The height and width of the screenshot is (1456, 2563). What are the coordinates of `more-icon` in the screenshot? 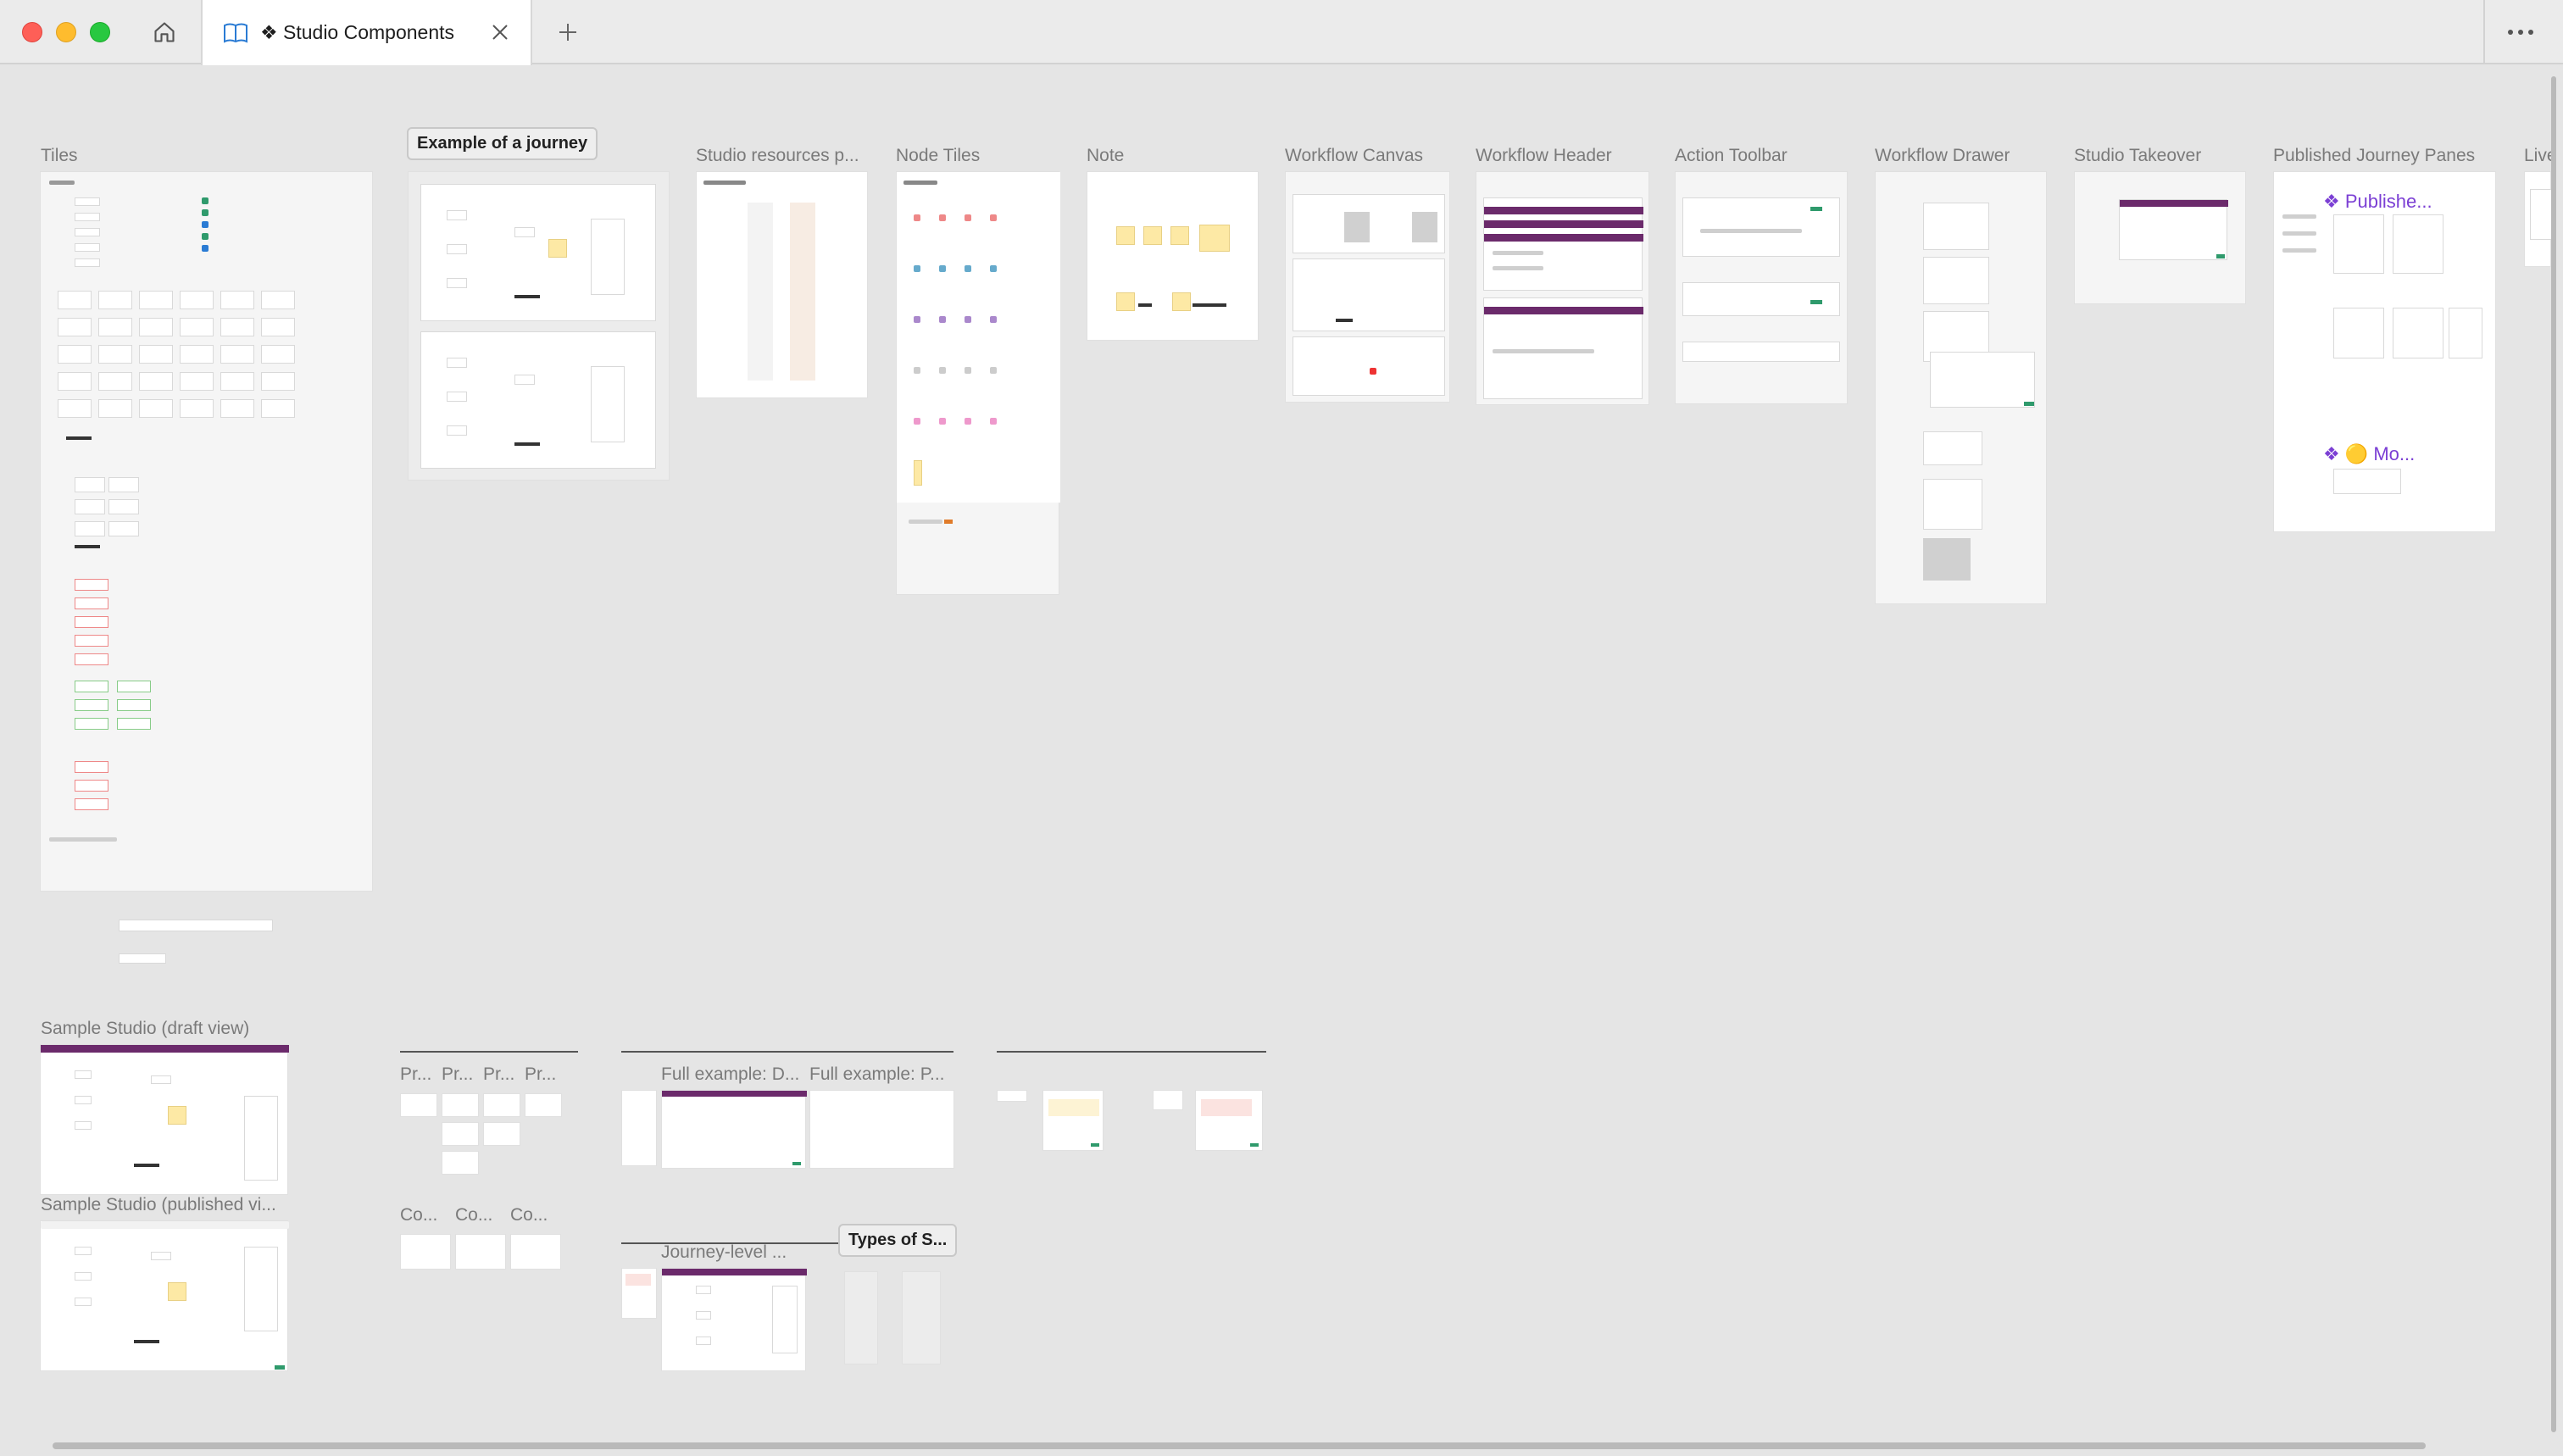 It's located at (2520, 32).